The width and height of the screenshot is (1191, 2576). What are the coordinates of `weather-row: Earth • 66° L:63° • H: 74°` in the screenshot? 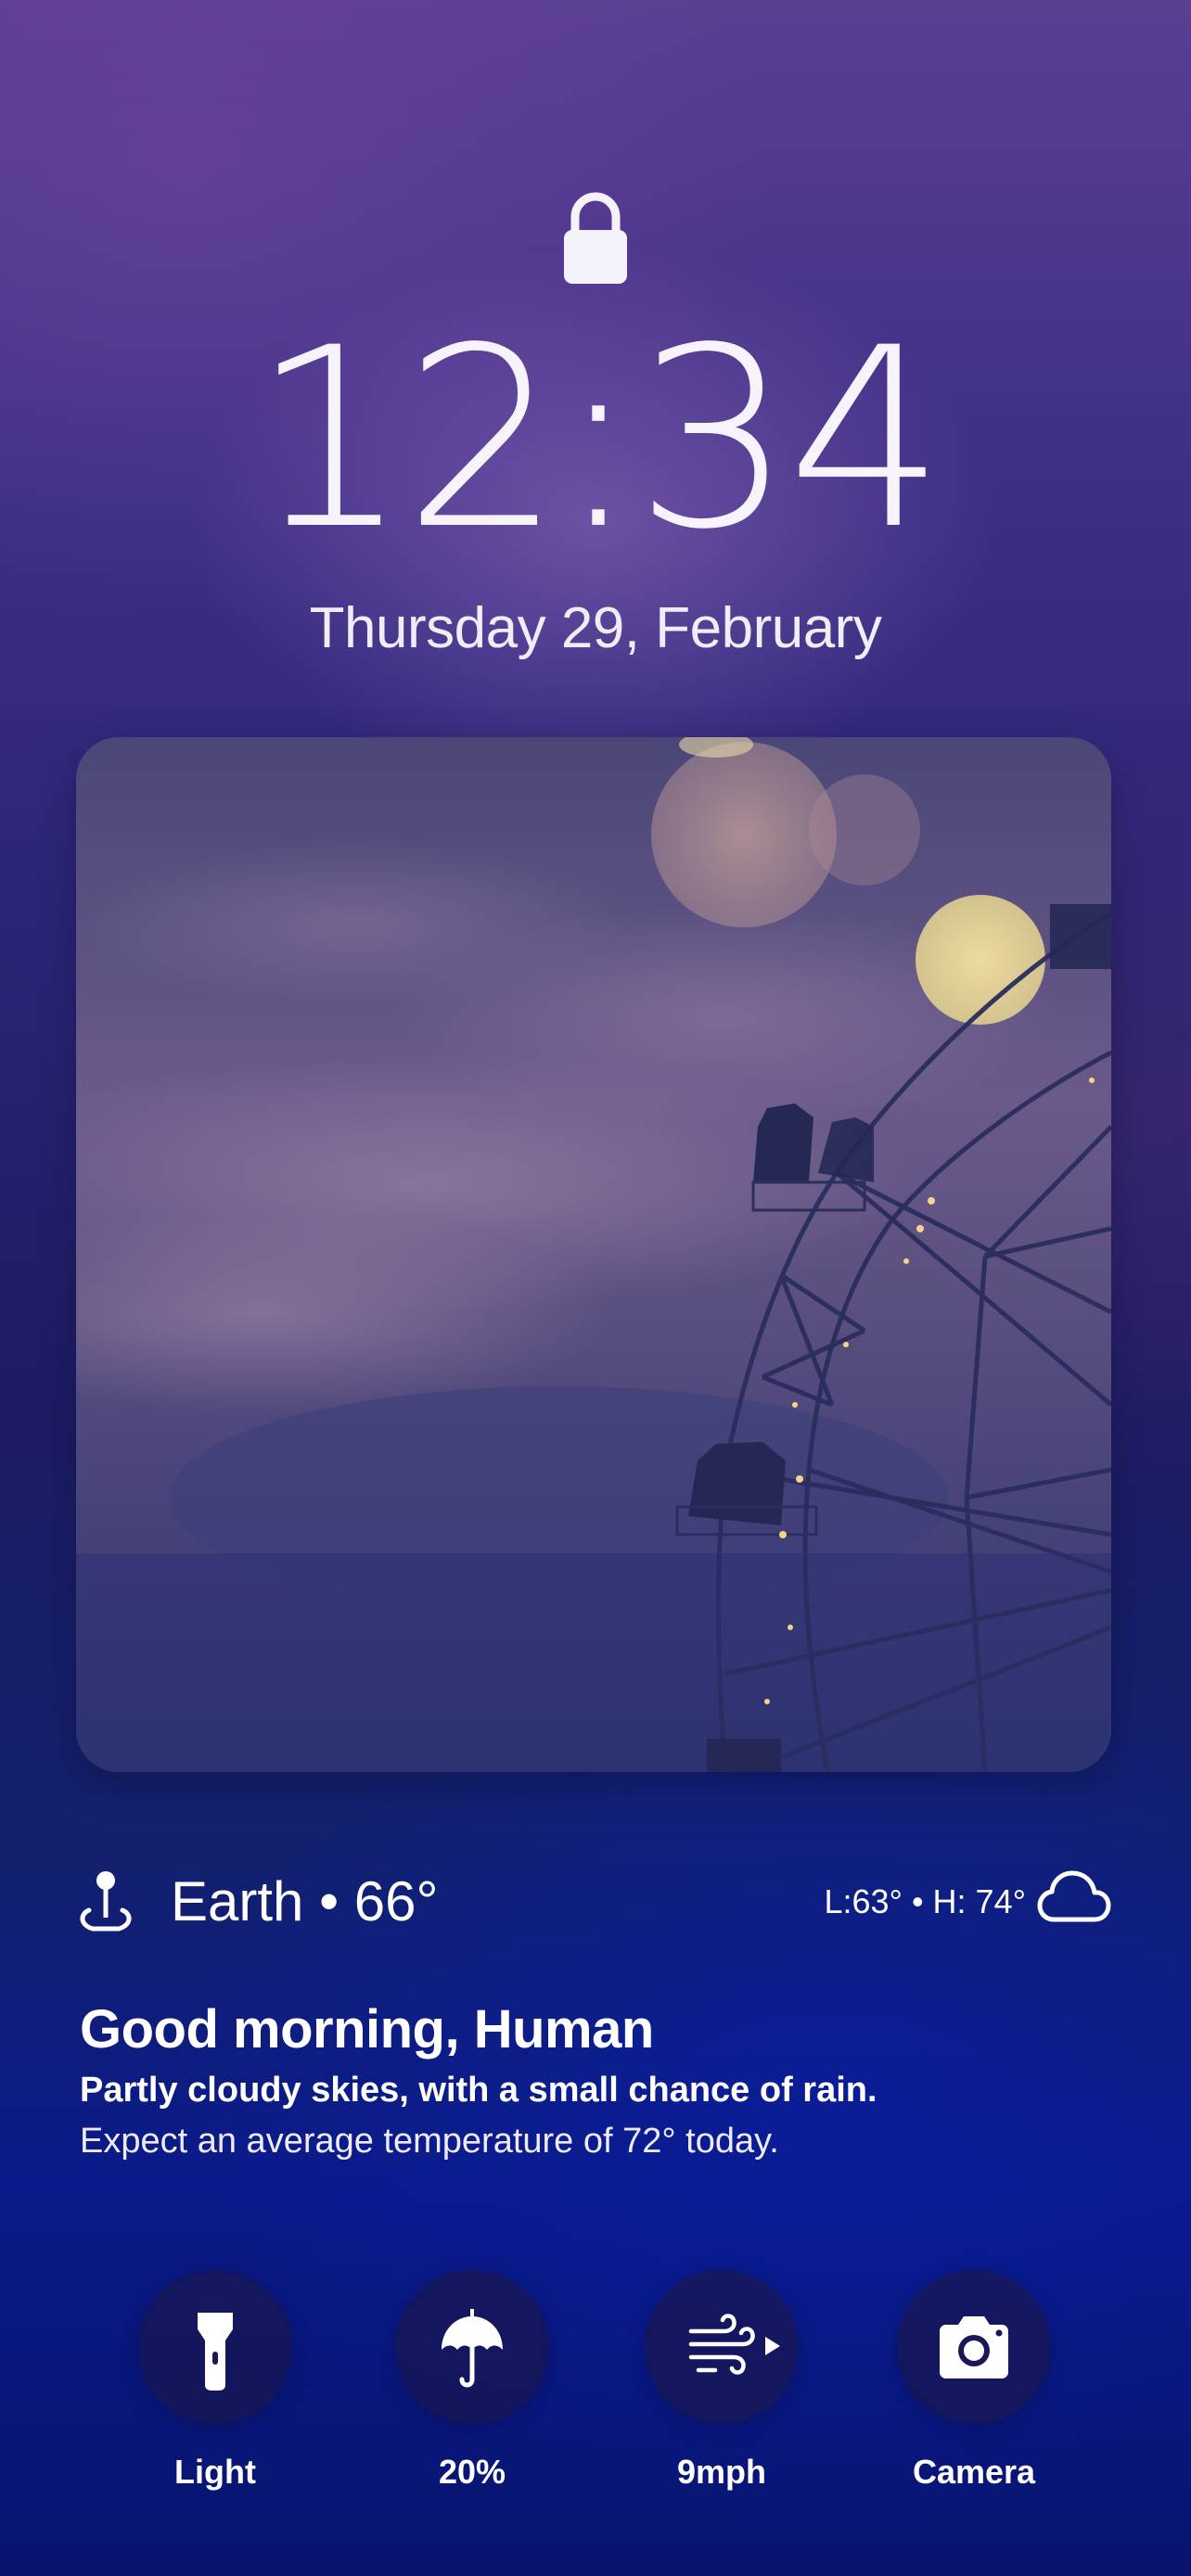 It's located at (593, 1901).